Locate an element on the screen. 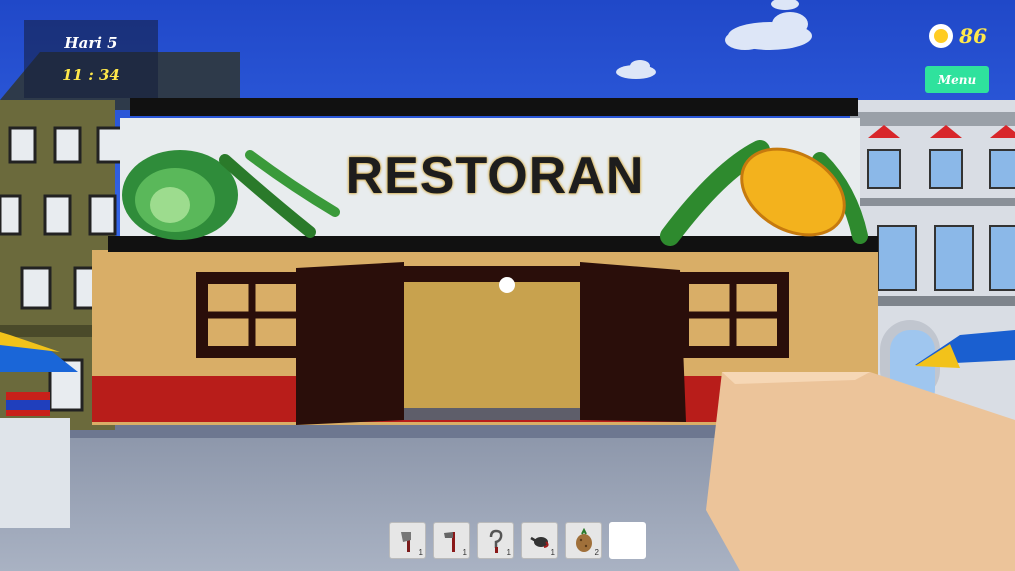 This screenshot has height=571, width=1015. door-right is located at coordinates (633, 342).